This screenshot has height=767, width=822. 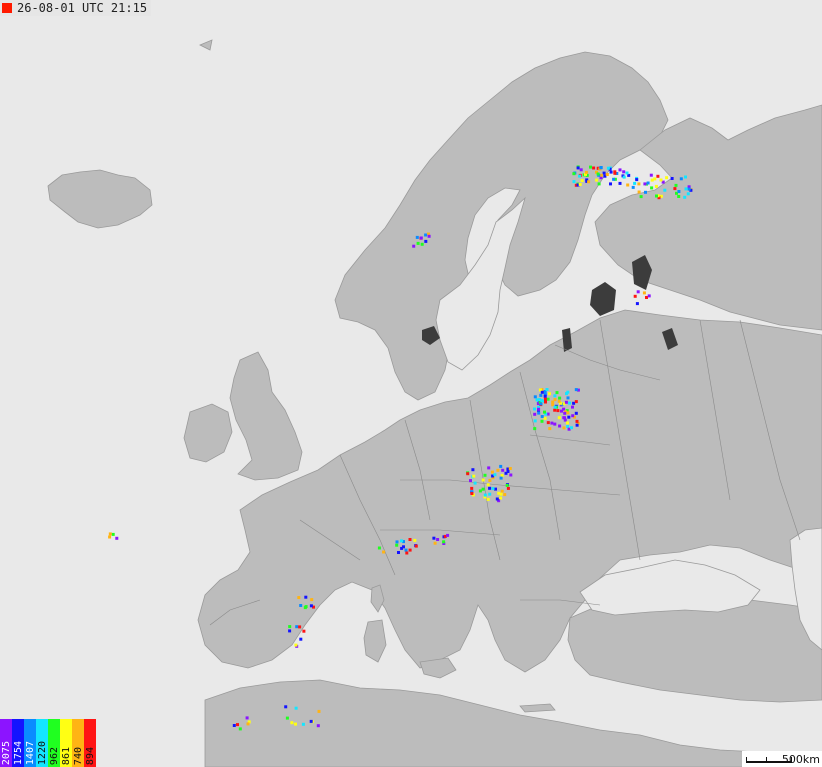 I want to click on legend-cell-5: 861, so click(x=66, y=743).